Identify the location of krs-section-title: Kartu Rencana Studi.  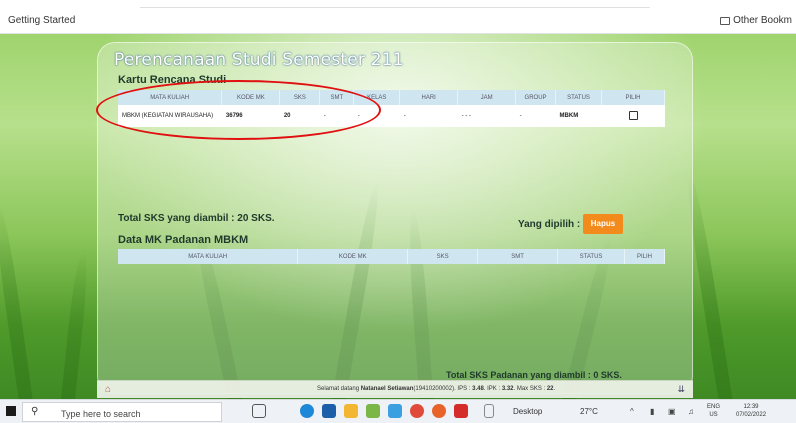
(172, 80).